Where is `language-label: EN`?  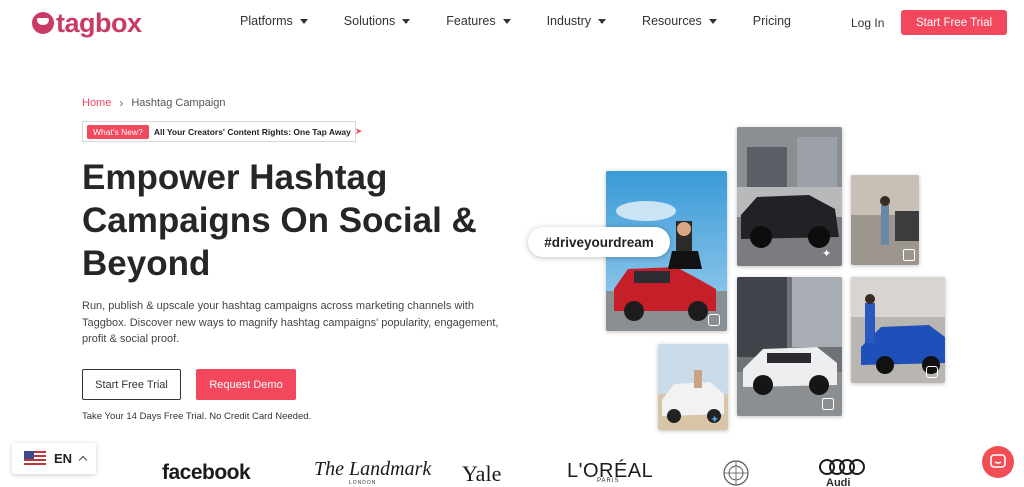 language-label: EN is located at coordinates (63, 458).